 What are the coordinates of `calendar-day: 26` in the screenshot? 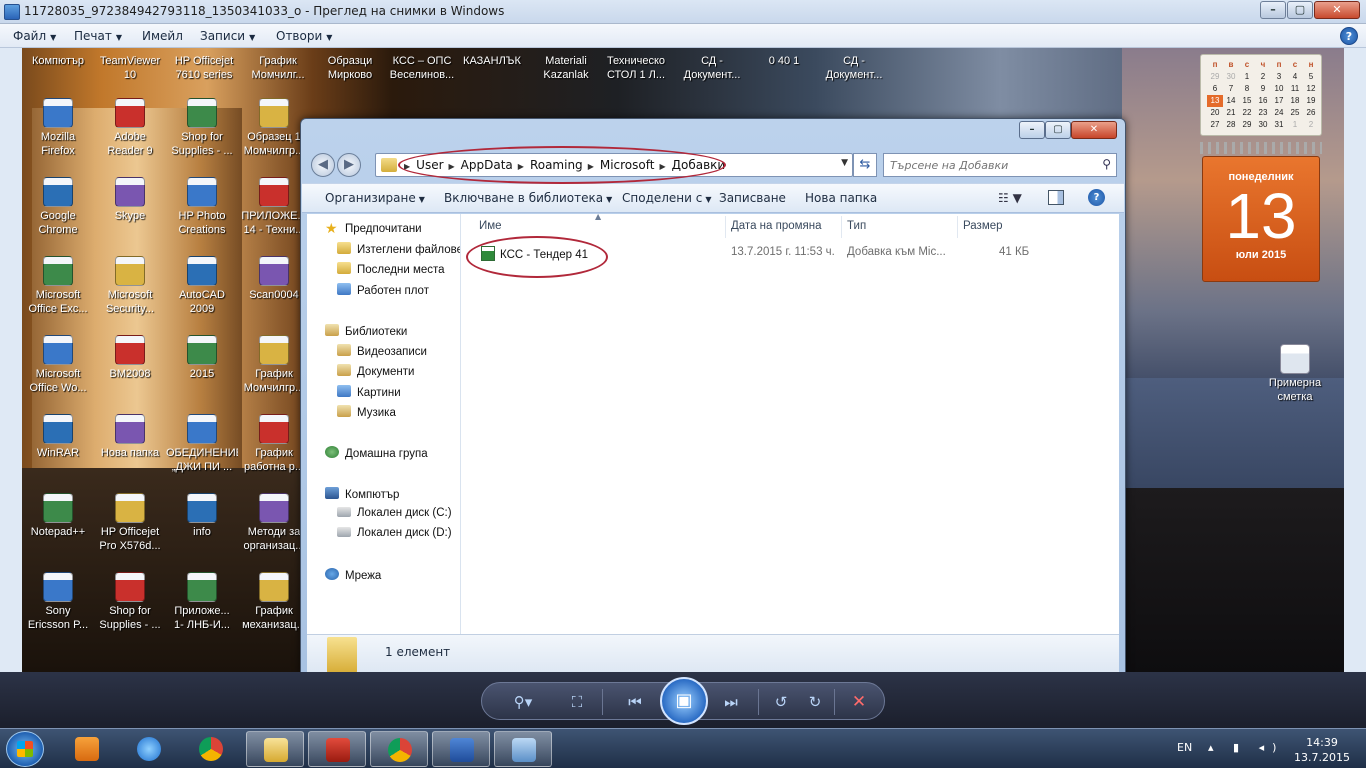 It's located at (1311, 113).